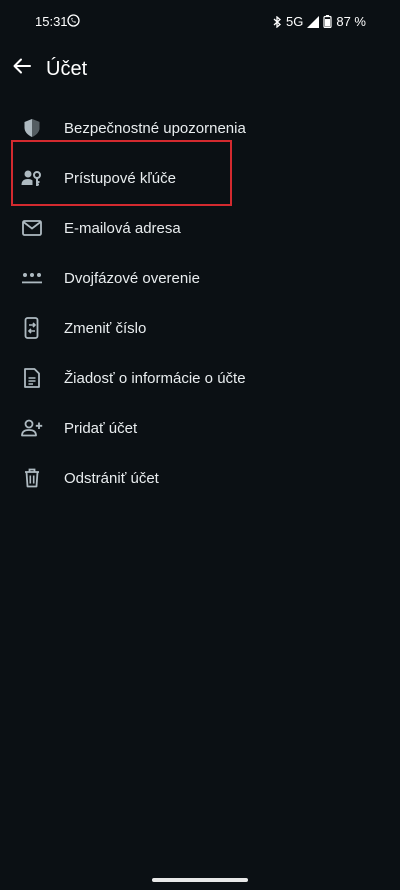 Image resolution: width=400 pixels, height=890 pixels. Describe the element at coordinates (327, 21) in the screenshot. I see `battery-icon` at that location.